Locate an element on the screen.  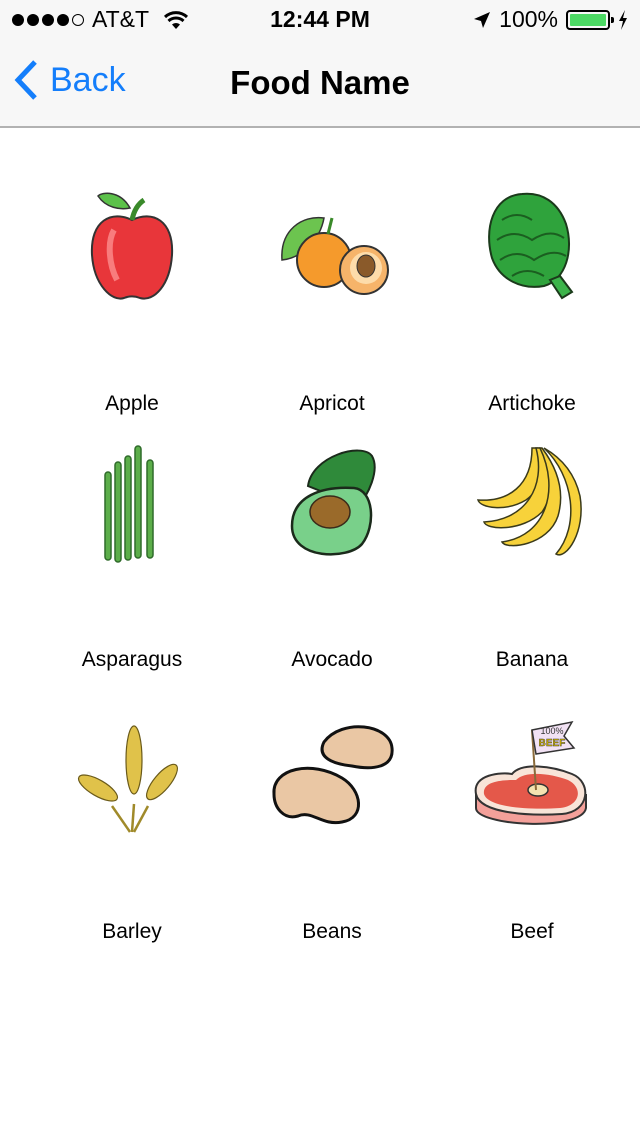
food-label: Beans is located at coordinates (332, 931).